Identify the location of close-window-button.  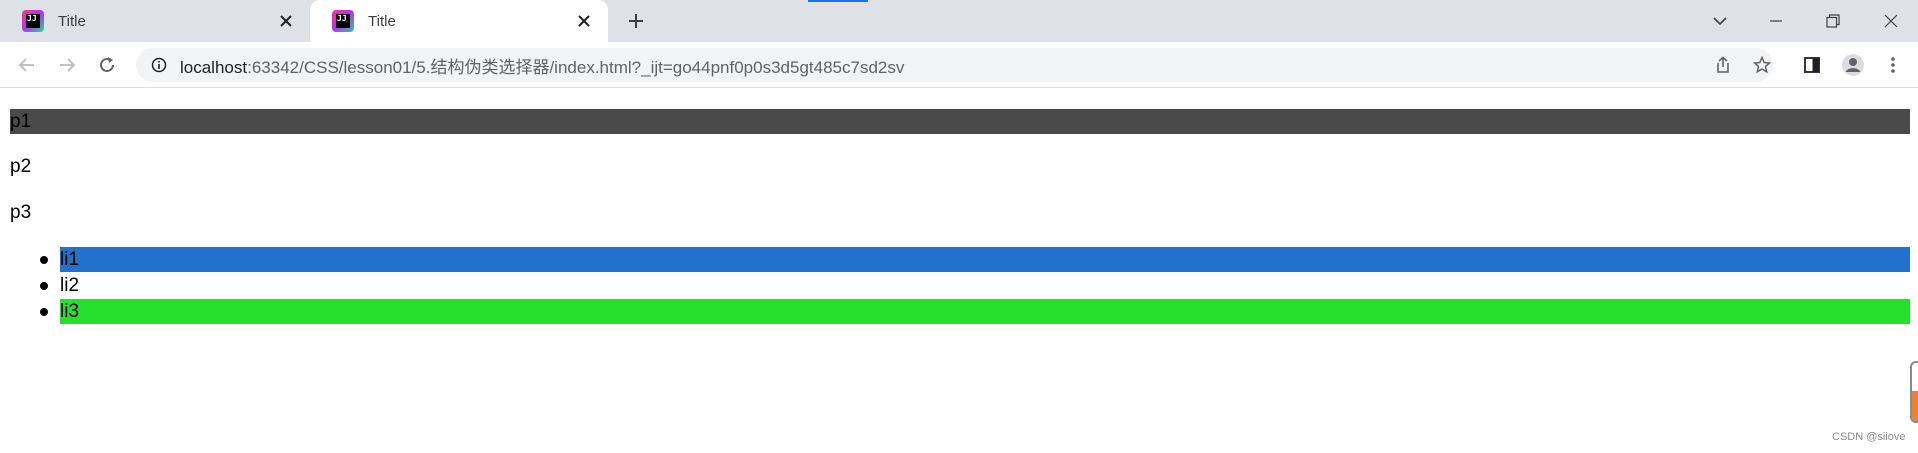
(1891, 21).